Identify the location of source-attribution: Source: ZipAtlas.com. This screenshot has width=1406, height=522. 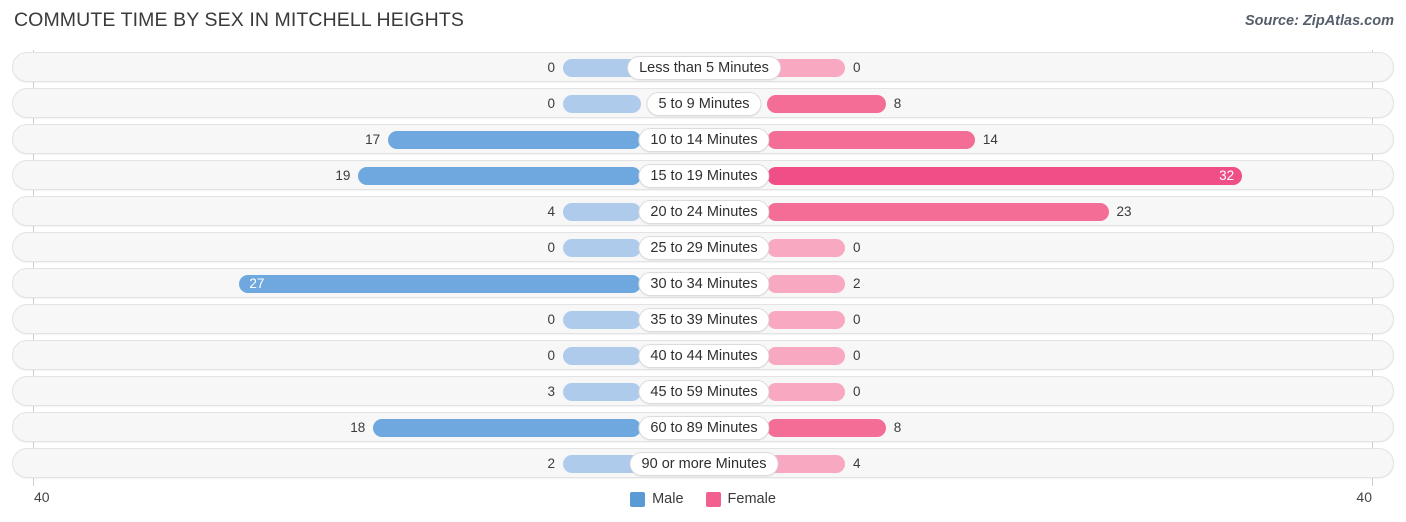
(1319, 21).